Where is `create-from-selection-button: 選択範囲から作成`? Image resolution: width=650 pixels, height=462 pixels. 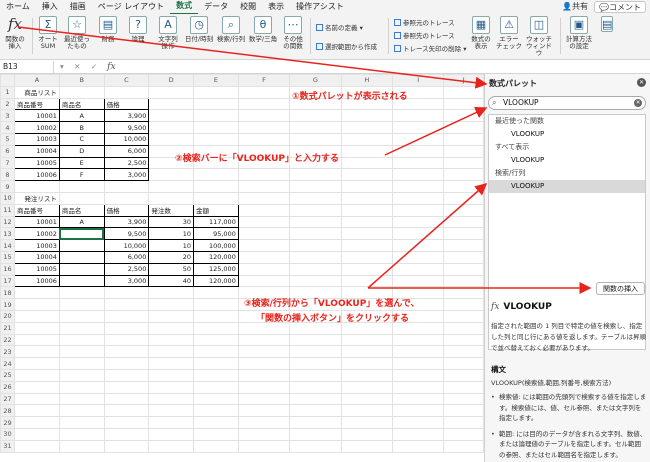
create-from-selection-button: 選択範囲から作成 is located at coordinates (346, 46).